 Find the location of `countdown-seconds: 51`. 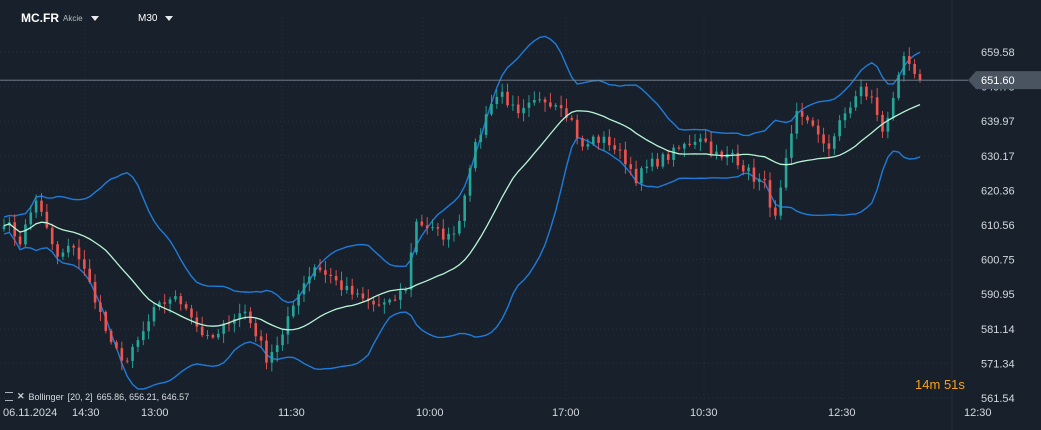

countdown-seconds: 51 is located at coordinates (951, 384).